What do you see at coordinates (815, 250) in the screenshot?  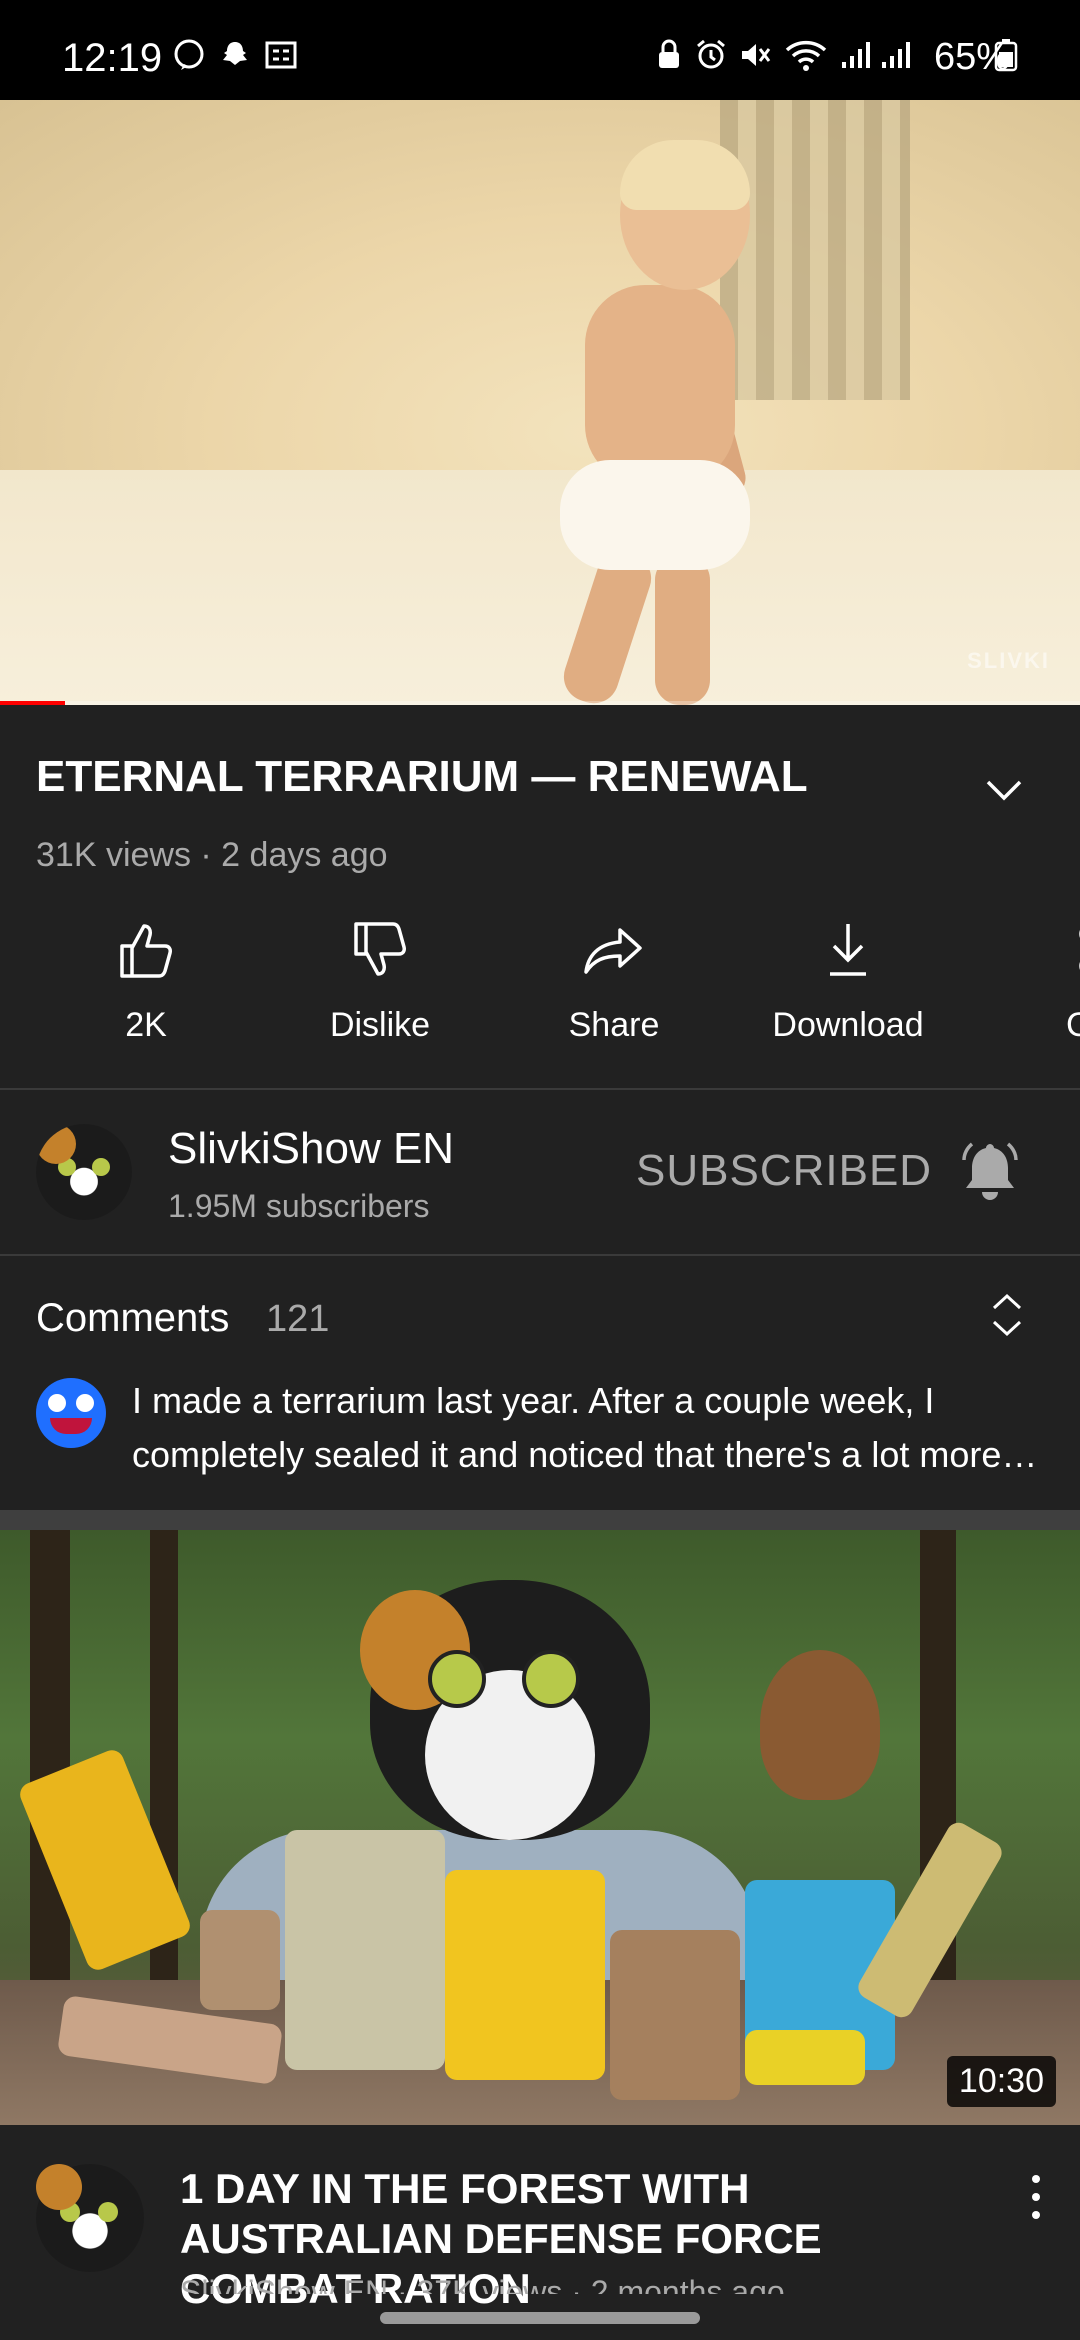 I see `video-frame-window` at bounding box center [815, 250].